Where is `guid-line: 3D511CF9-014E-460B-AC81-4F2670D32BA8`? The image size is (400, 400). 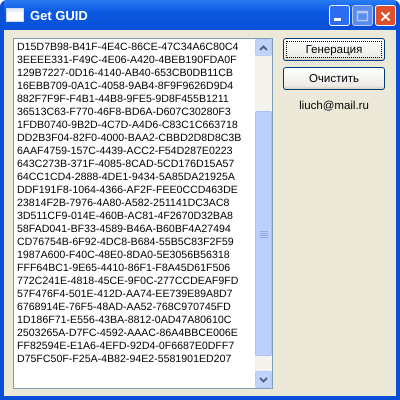
guid-line: 3D511CF9-014E-460B-AC81-4F2670D32BA8 is located at coordinates (125, 216).